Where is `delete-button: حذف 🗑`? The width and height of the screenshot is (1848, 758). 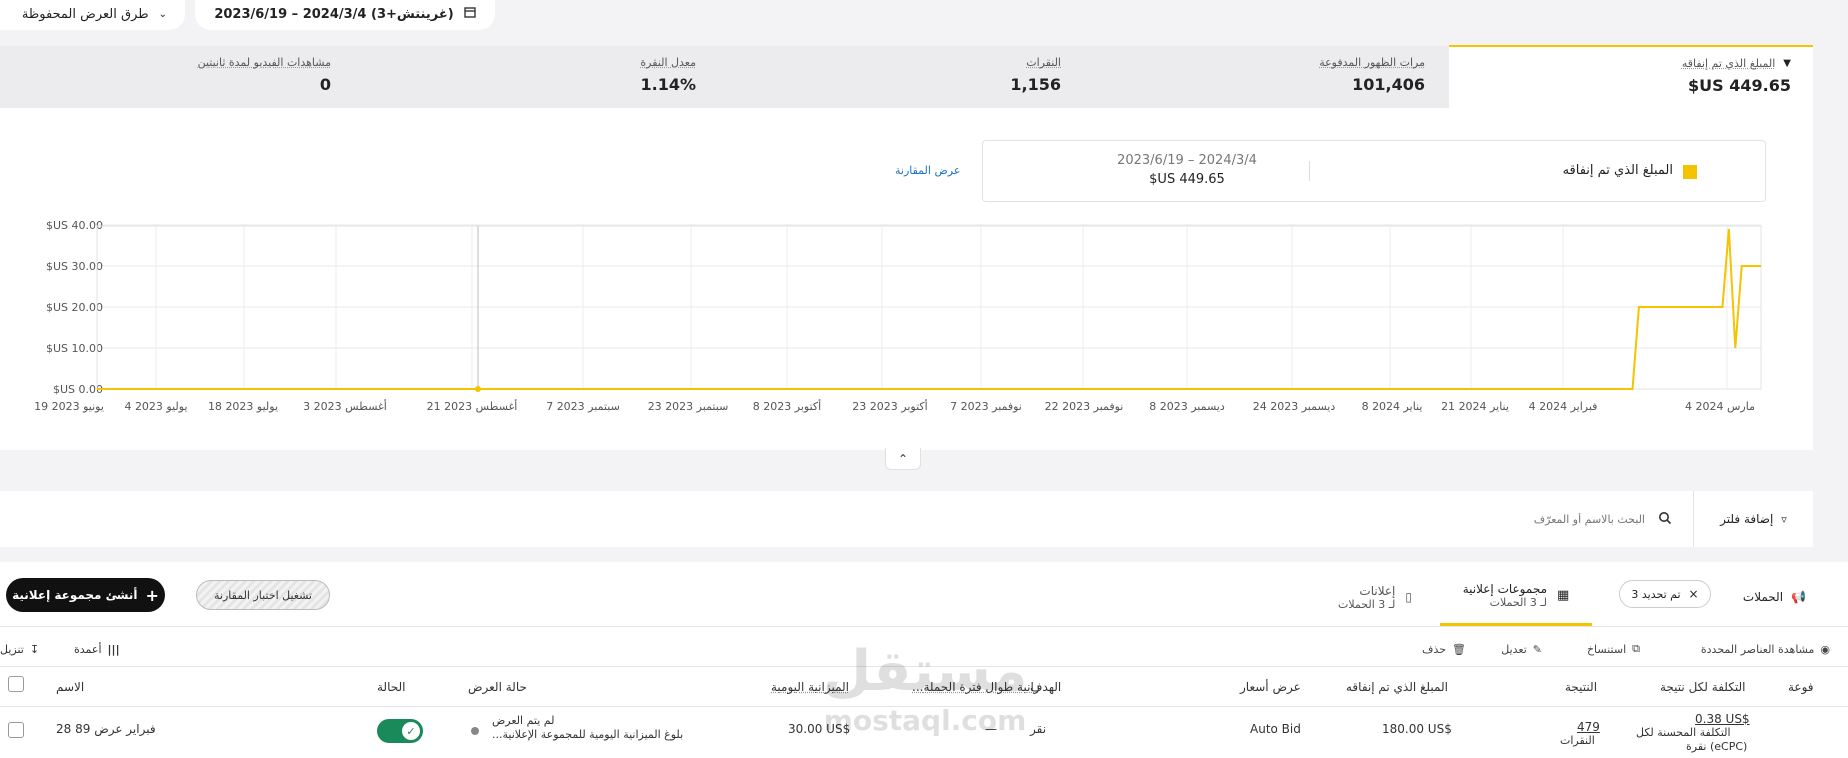
delete-button: حذف 🗑 is located at coordinates (1438, 649).